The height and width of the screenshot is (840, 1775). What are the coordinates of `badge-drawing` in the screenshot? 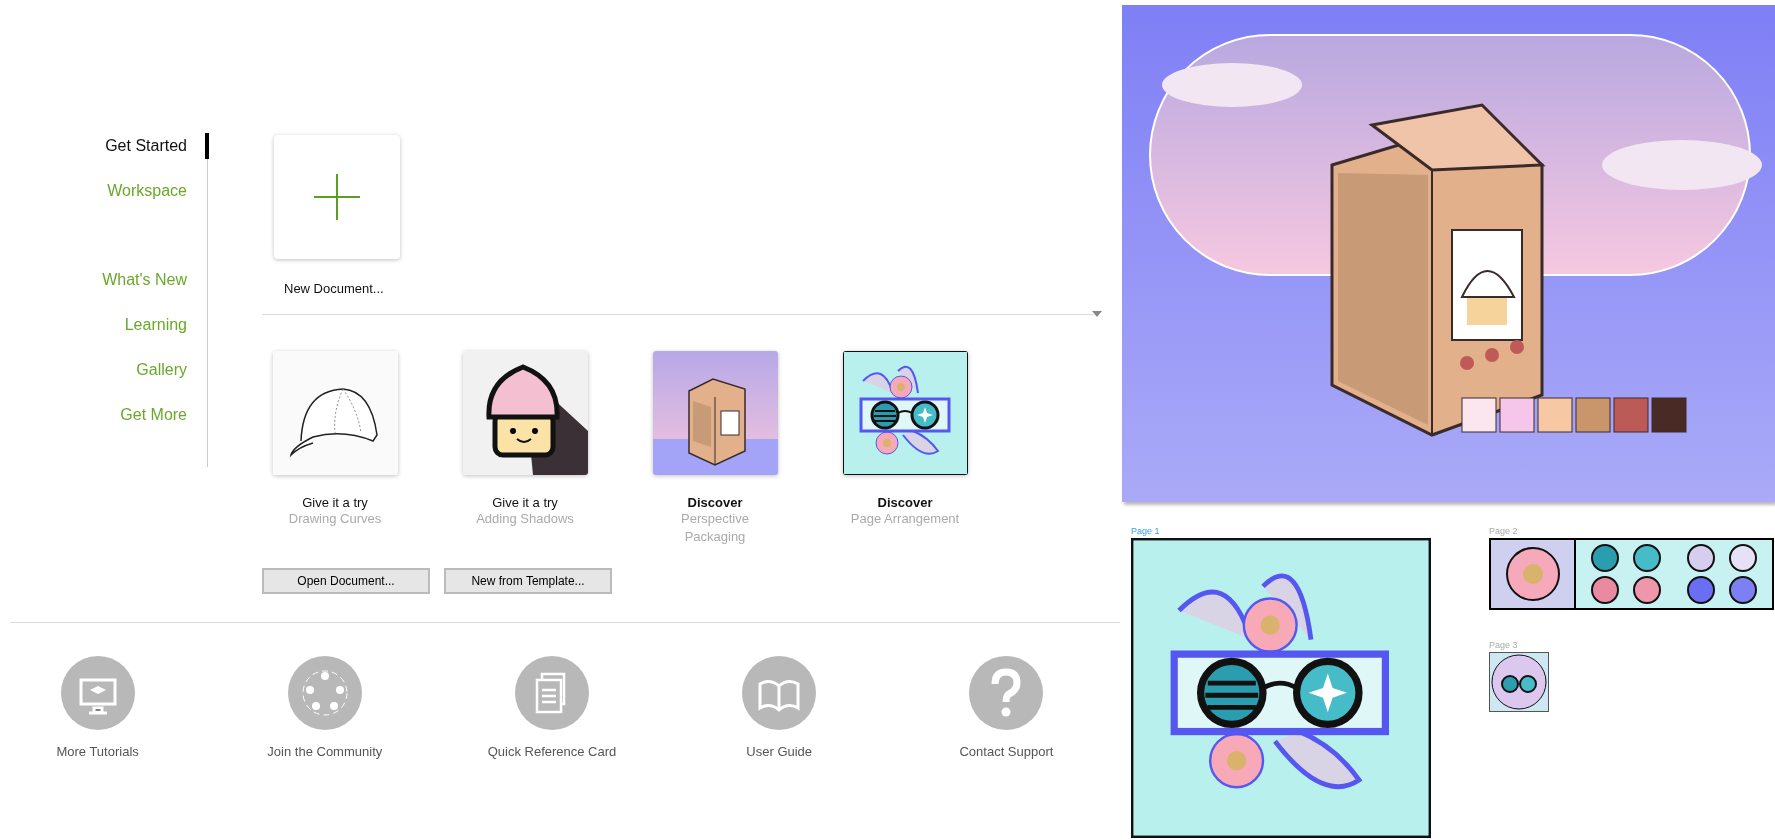 It's located at (1519, 682).